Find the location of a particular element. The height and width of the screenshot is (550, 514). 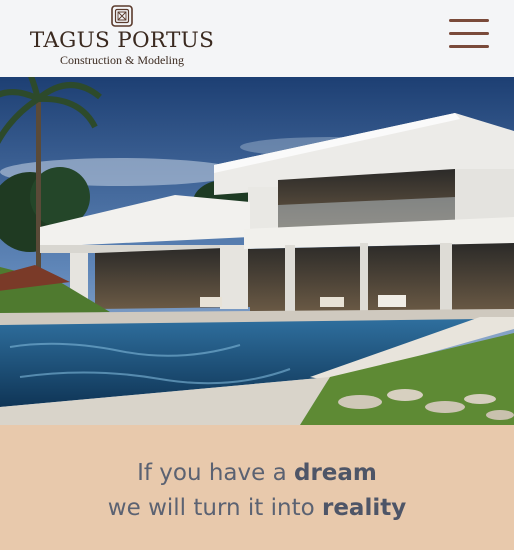

headline-line-2: we will turn it into reality is located at coordinates (257, 508).